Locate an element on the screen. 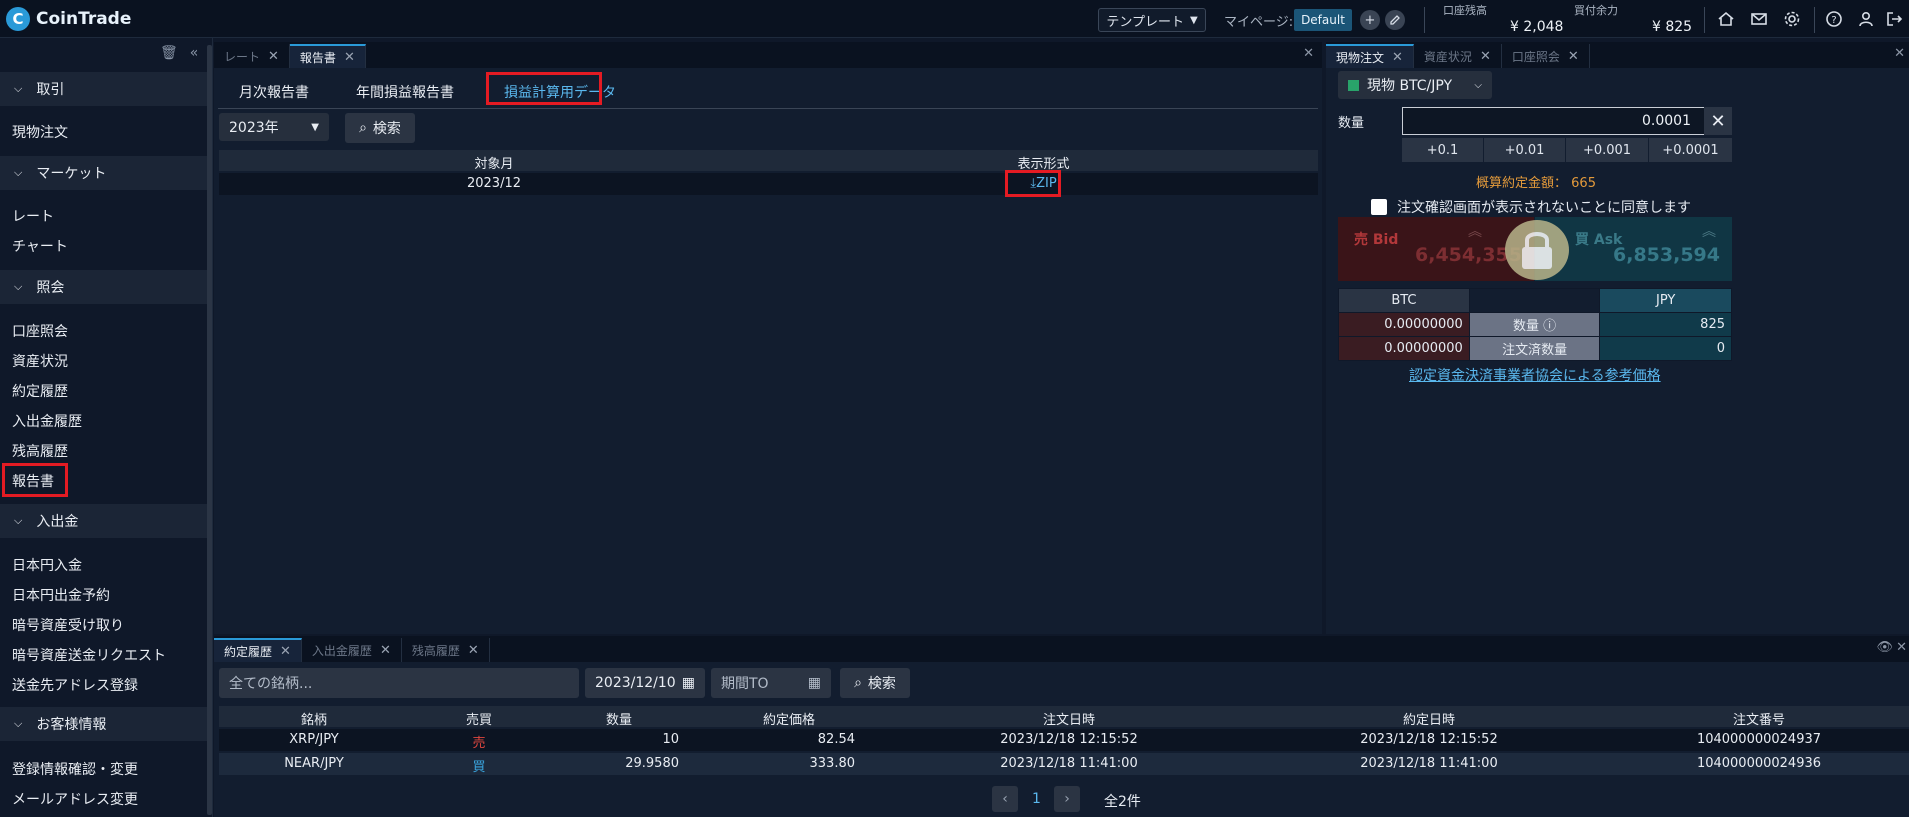 The height and width of the screenshot is (817, 1909). logout-icon is located at coordinates (1894, 19).